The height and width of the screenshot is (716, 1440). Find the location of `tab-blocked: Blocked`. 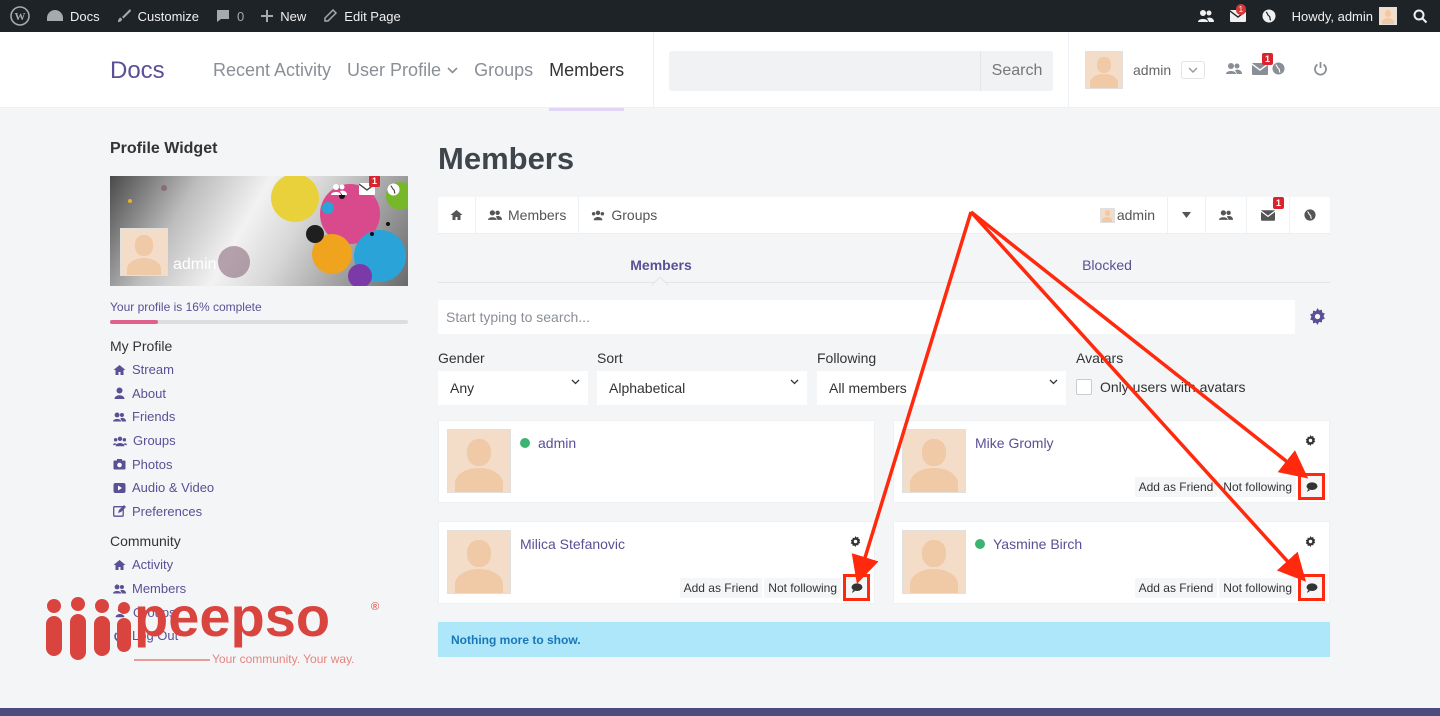

tab-blocked: Blocked is located at coordinates (1107, 265).